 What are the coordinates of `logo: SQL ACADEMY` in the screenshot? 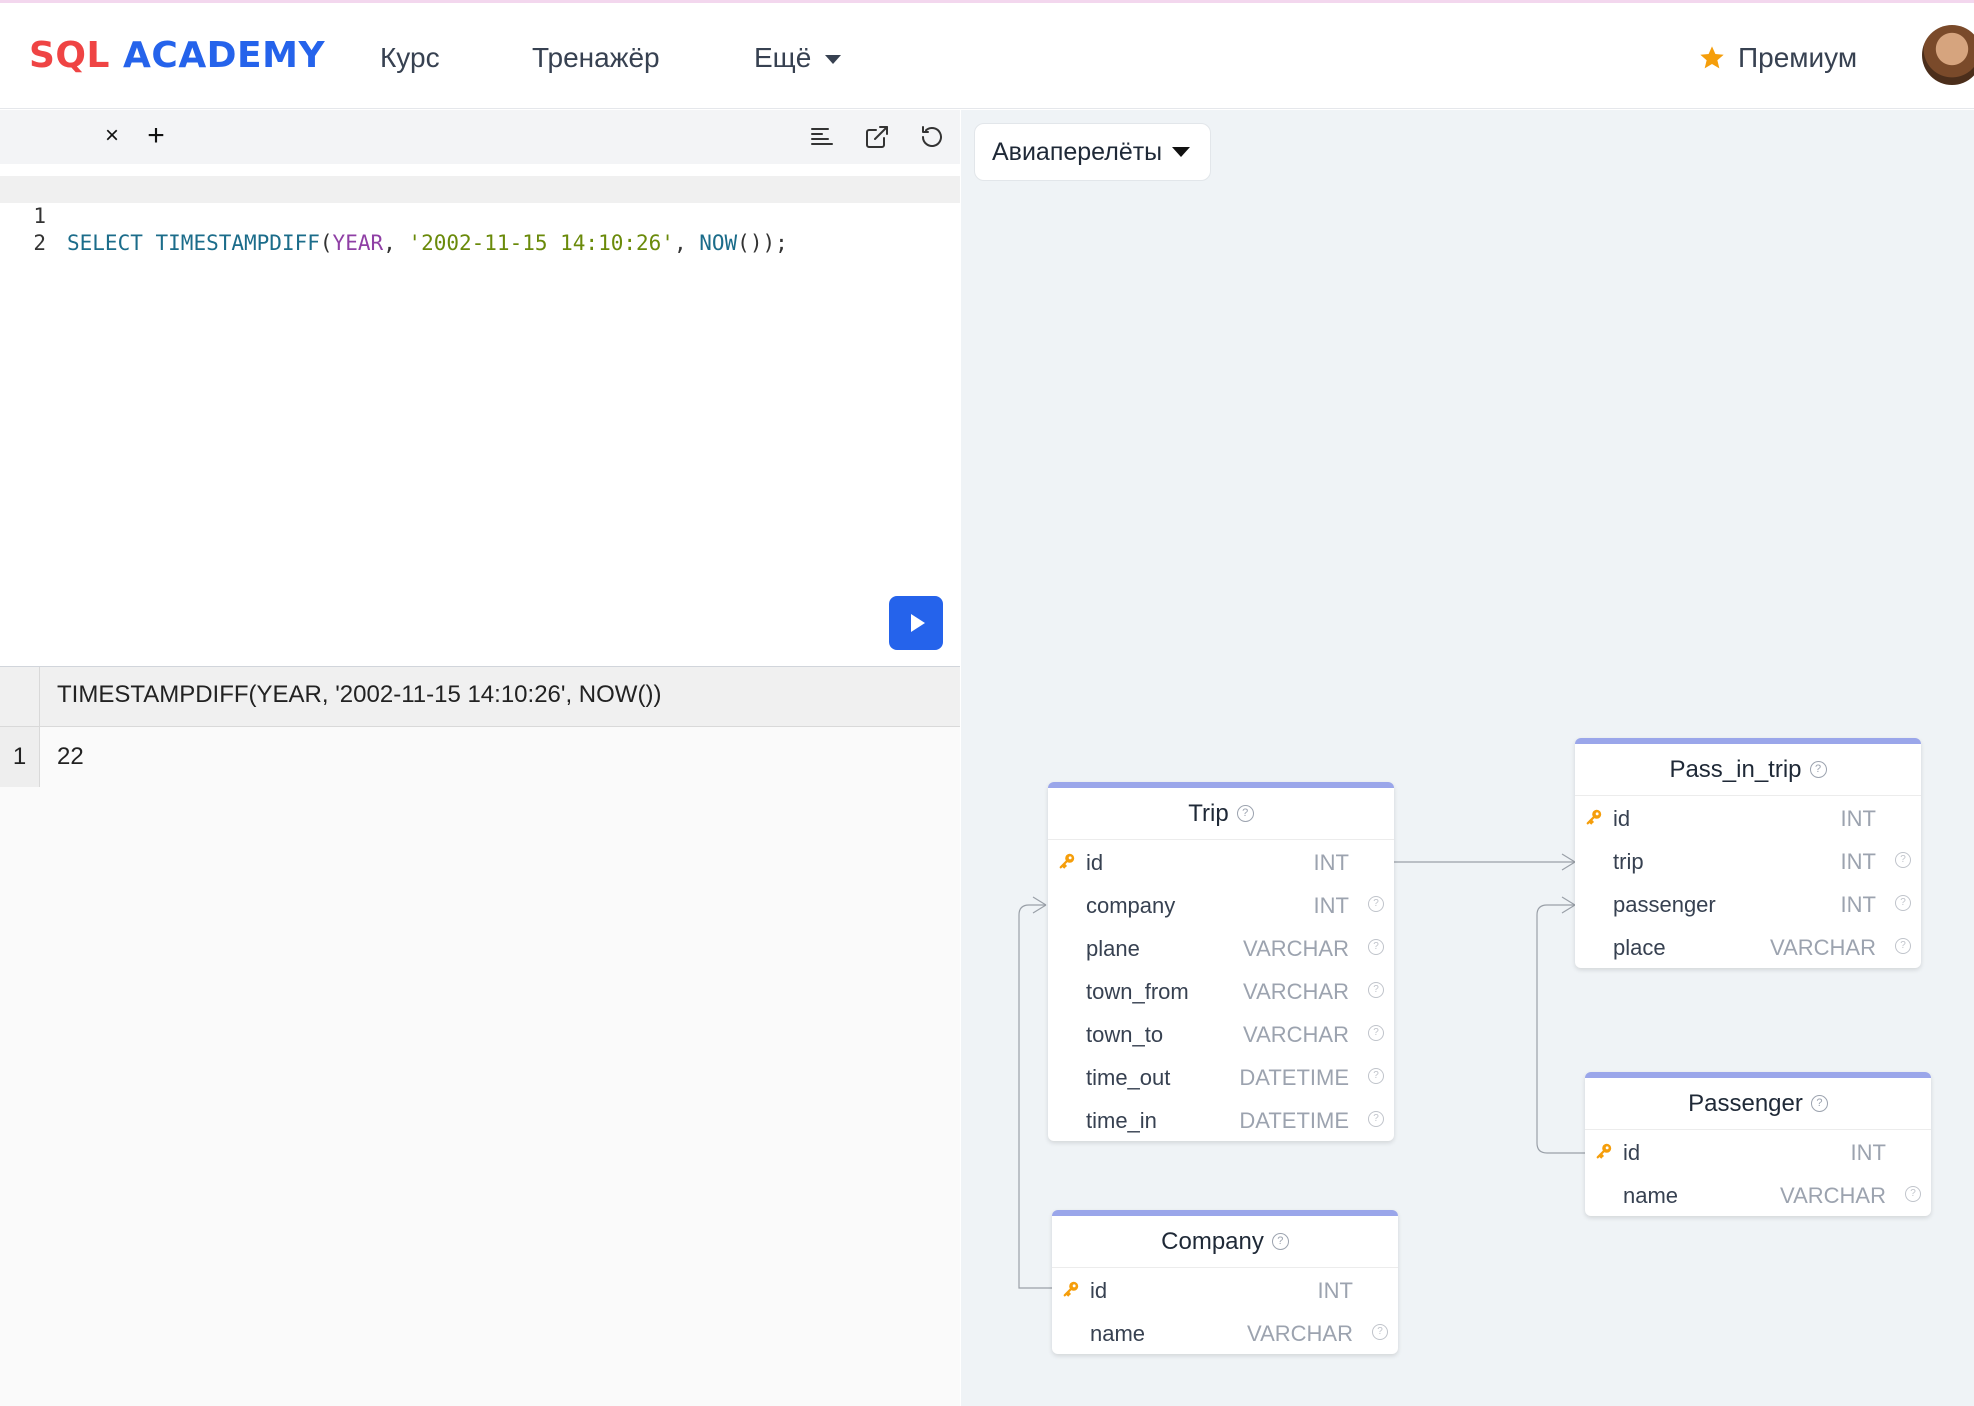 It's located at (177, 56).